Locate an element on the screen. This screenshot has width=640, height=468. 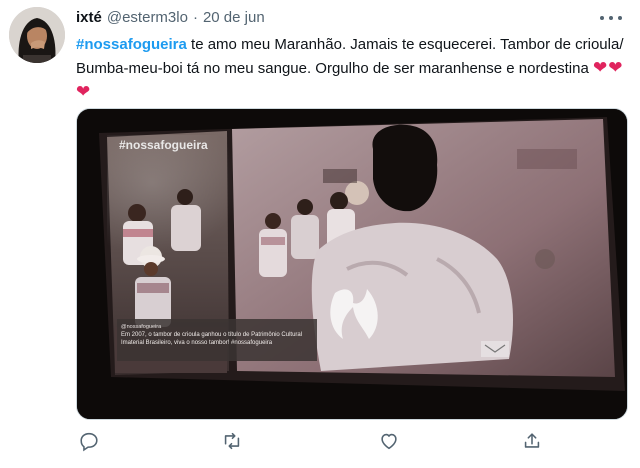
display-name: ixté is located at coordinates (89, 17).